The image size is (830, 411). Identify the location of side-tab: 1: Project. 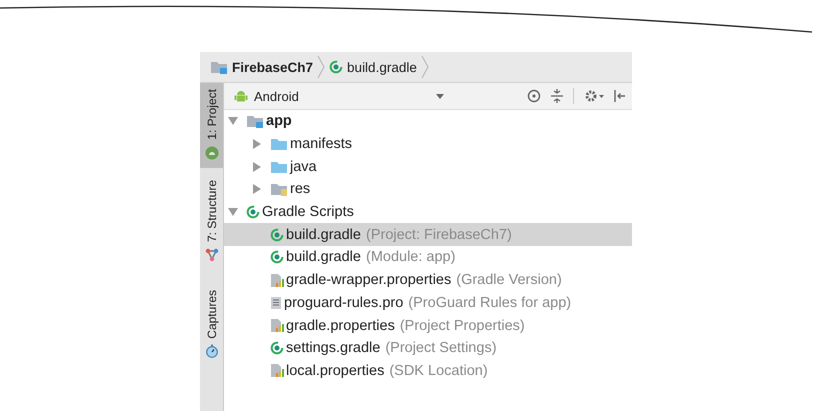
(211, 125).